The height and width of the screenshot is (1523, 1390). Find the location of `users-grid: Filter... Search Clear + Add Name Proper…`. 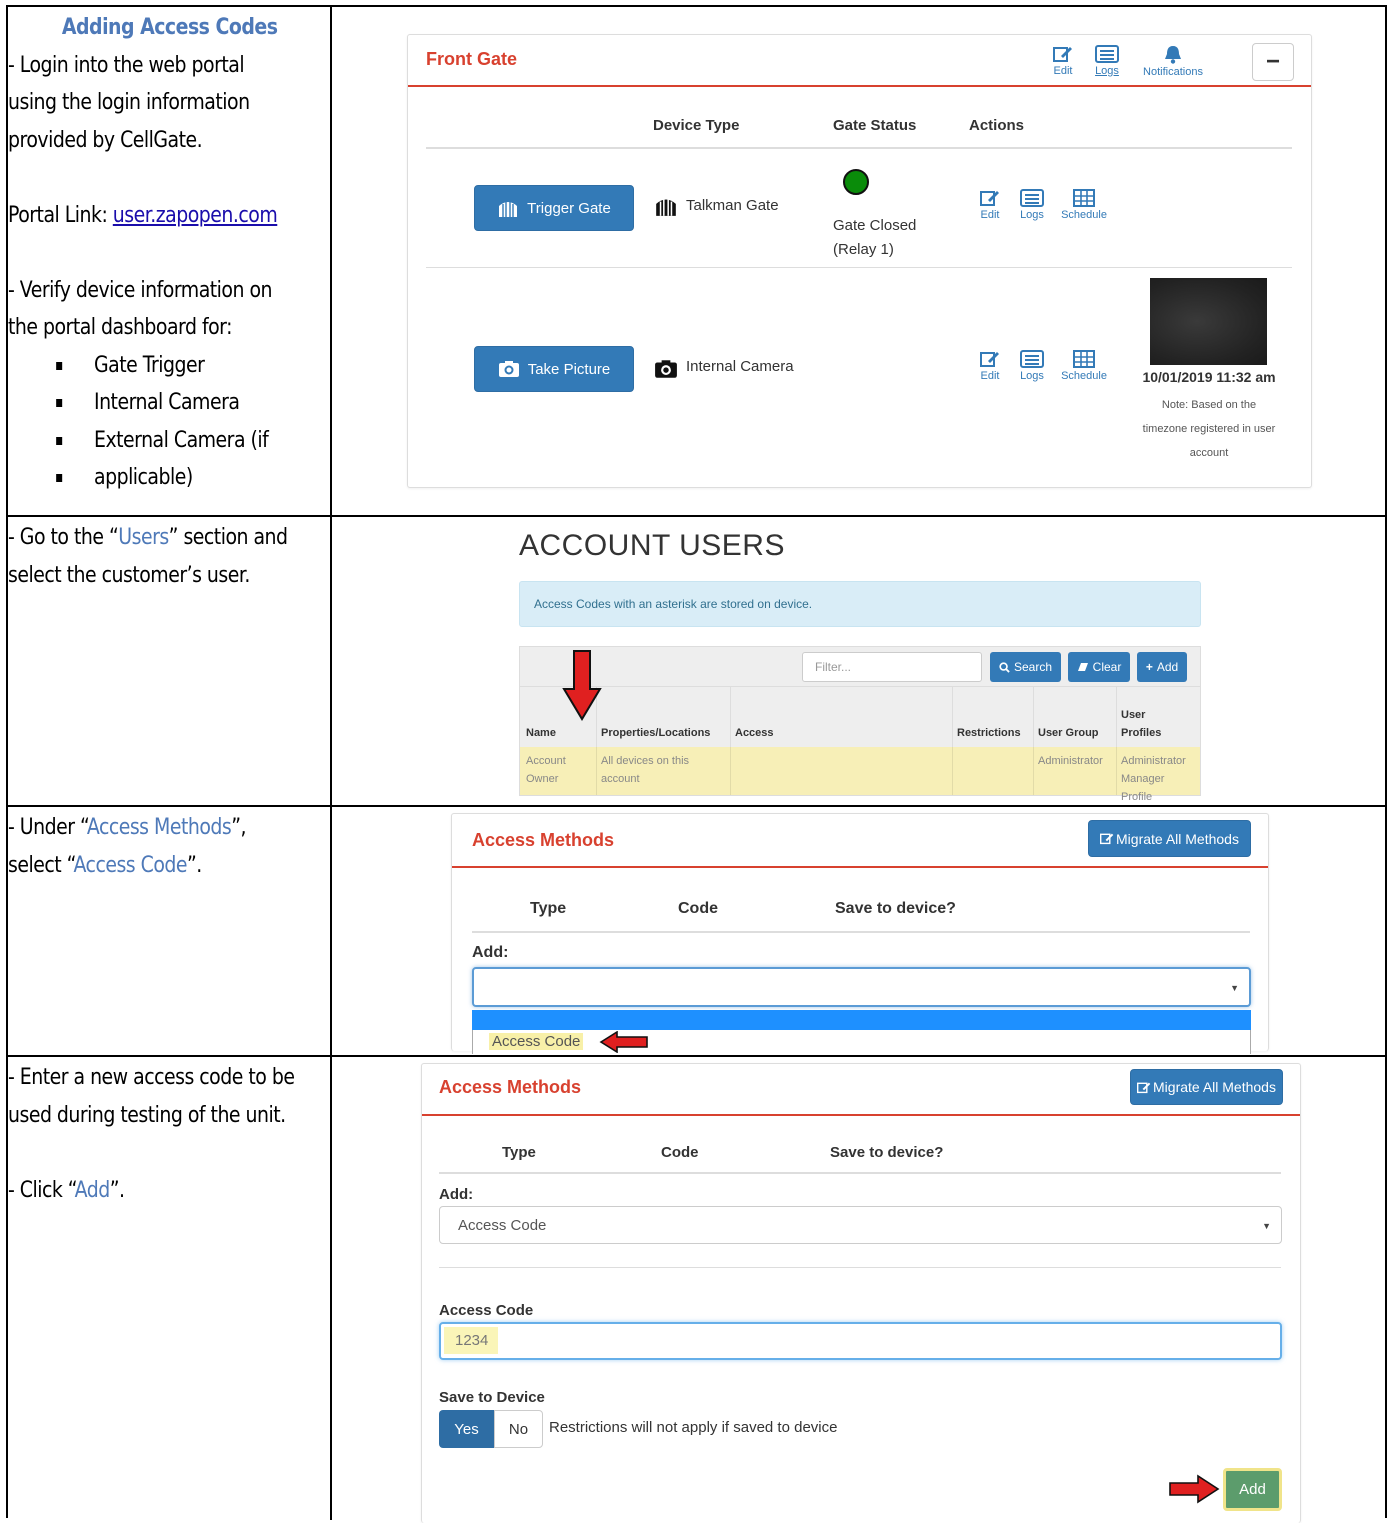

users-grid: Filter... Search Clear + Add Name Proper… is located at coordinates (860, 724).